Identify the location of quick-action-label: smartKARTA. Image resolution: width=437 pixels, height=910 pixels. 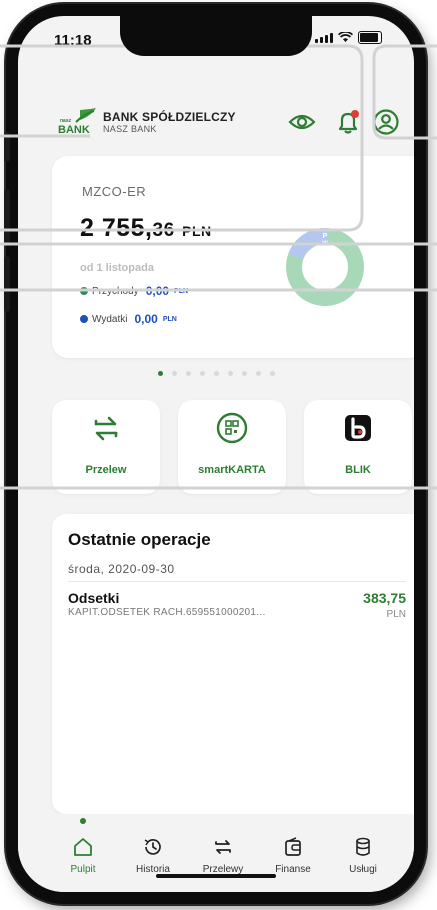
(232, 470).